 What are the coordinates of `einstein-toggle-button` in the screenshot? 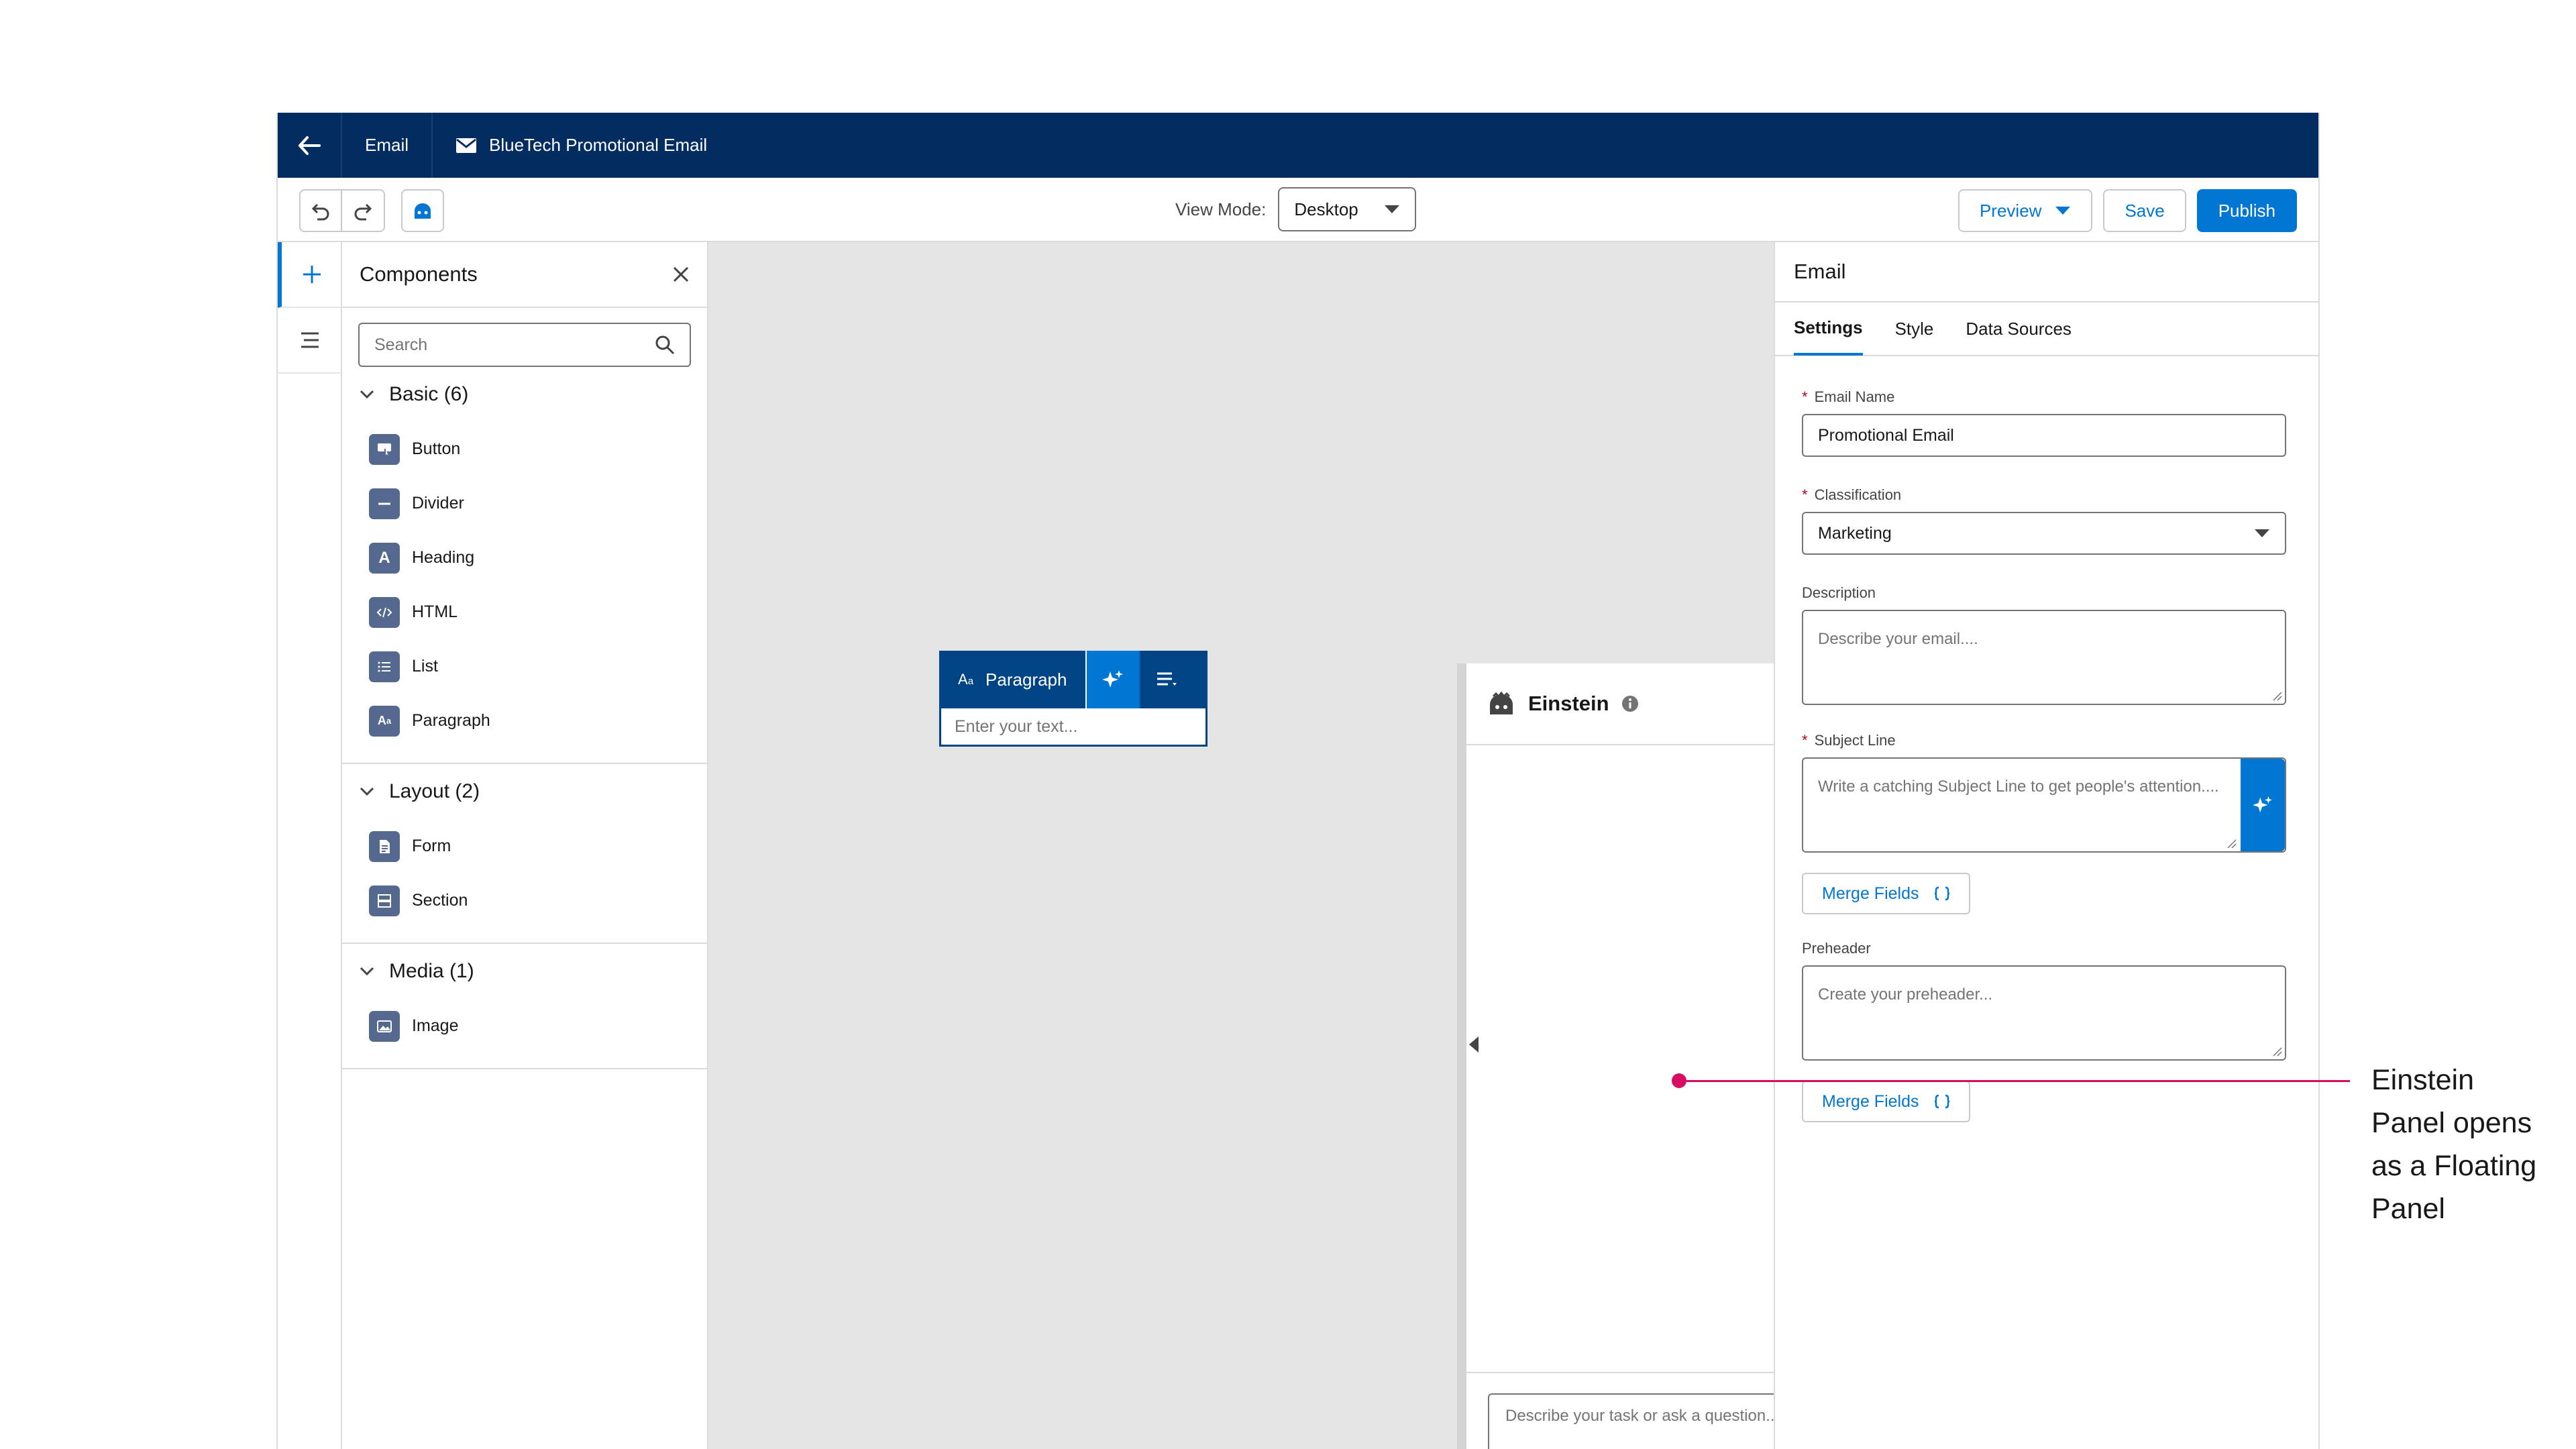 It's located at (422, 210).